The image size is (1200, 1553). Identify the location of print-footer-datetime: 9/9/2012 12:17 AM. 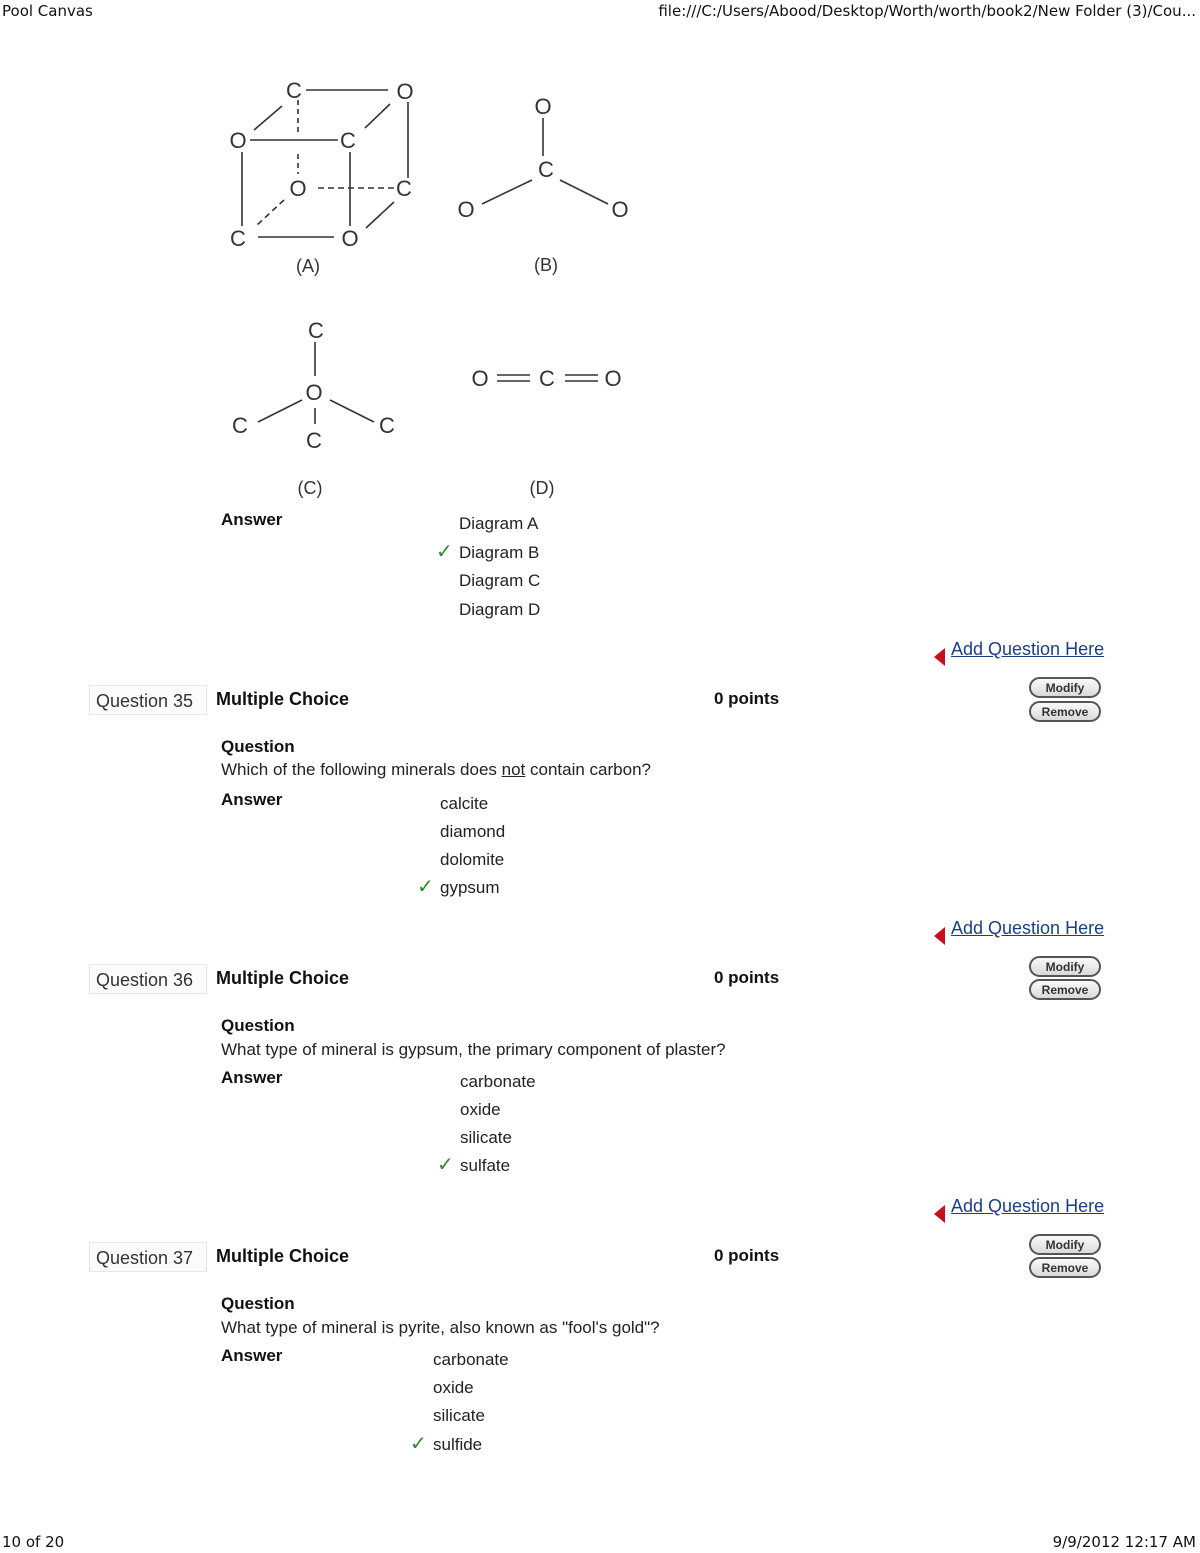
(1124, 1542).